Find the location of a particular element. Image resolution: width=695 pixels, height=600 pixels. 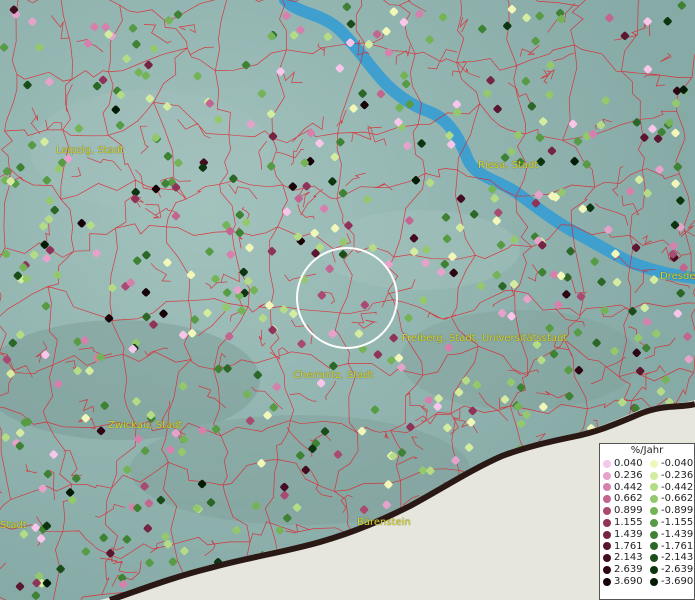

legend-entry-negative: -3.690 is located at coordinates (670, 582).